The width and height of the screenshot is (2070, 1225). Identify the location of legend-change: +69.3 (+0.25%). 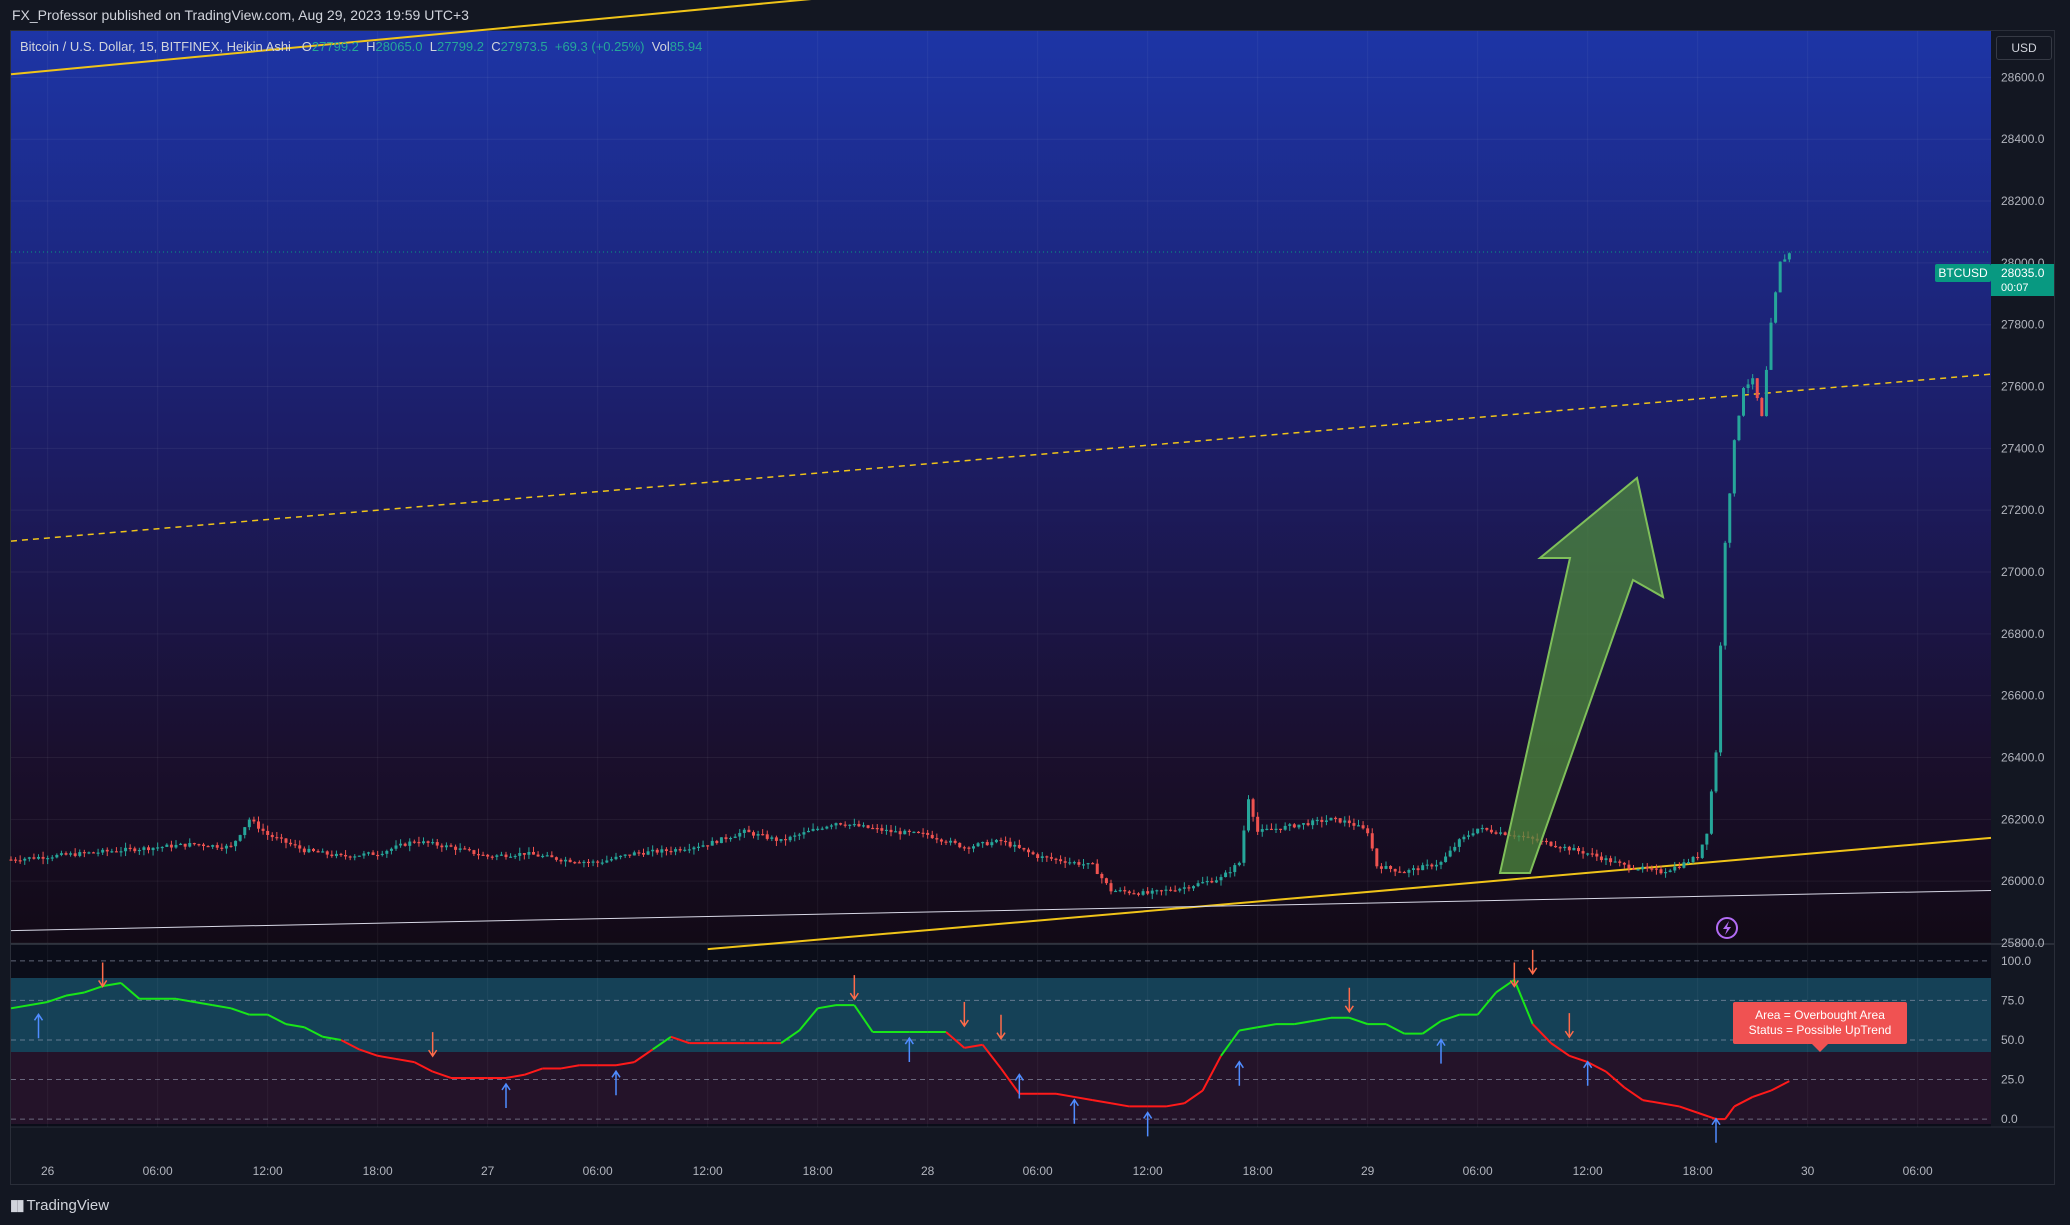
(599, 46).